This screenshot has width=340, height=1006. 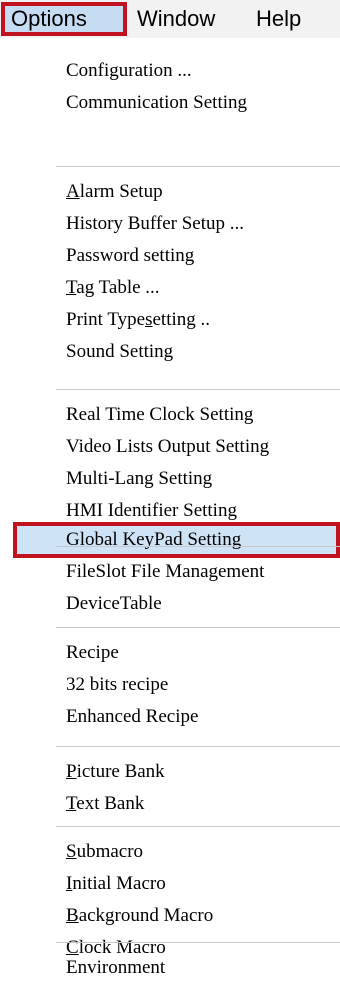 I want to click on menubar-help: Help, so click(x=278, y=19).